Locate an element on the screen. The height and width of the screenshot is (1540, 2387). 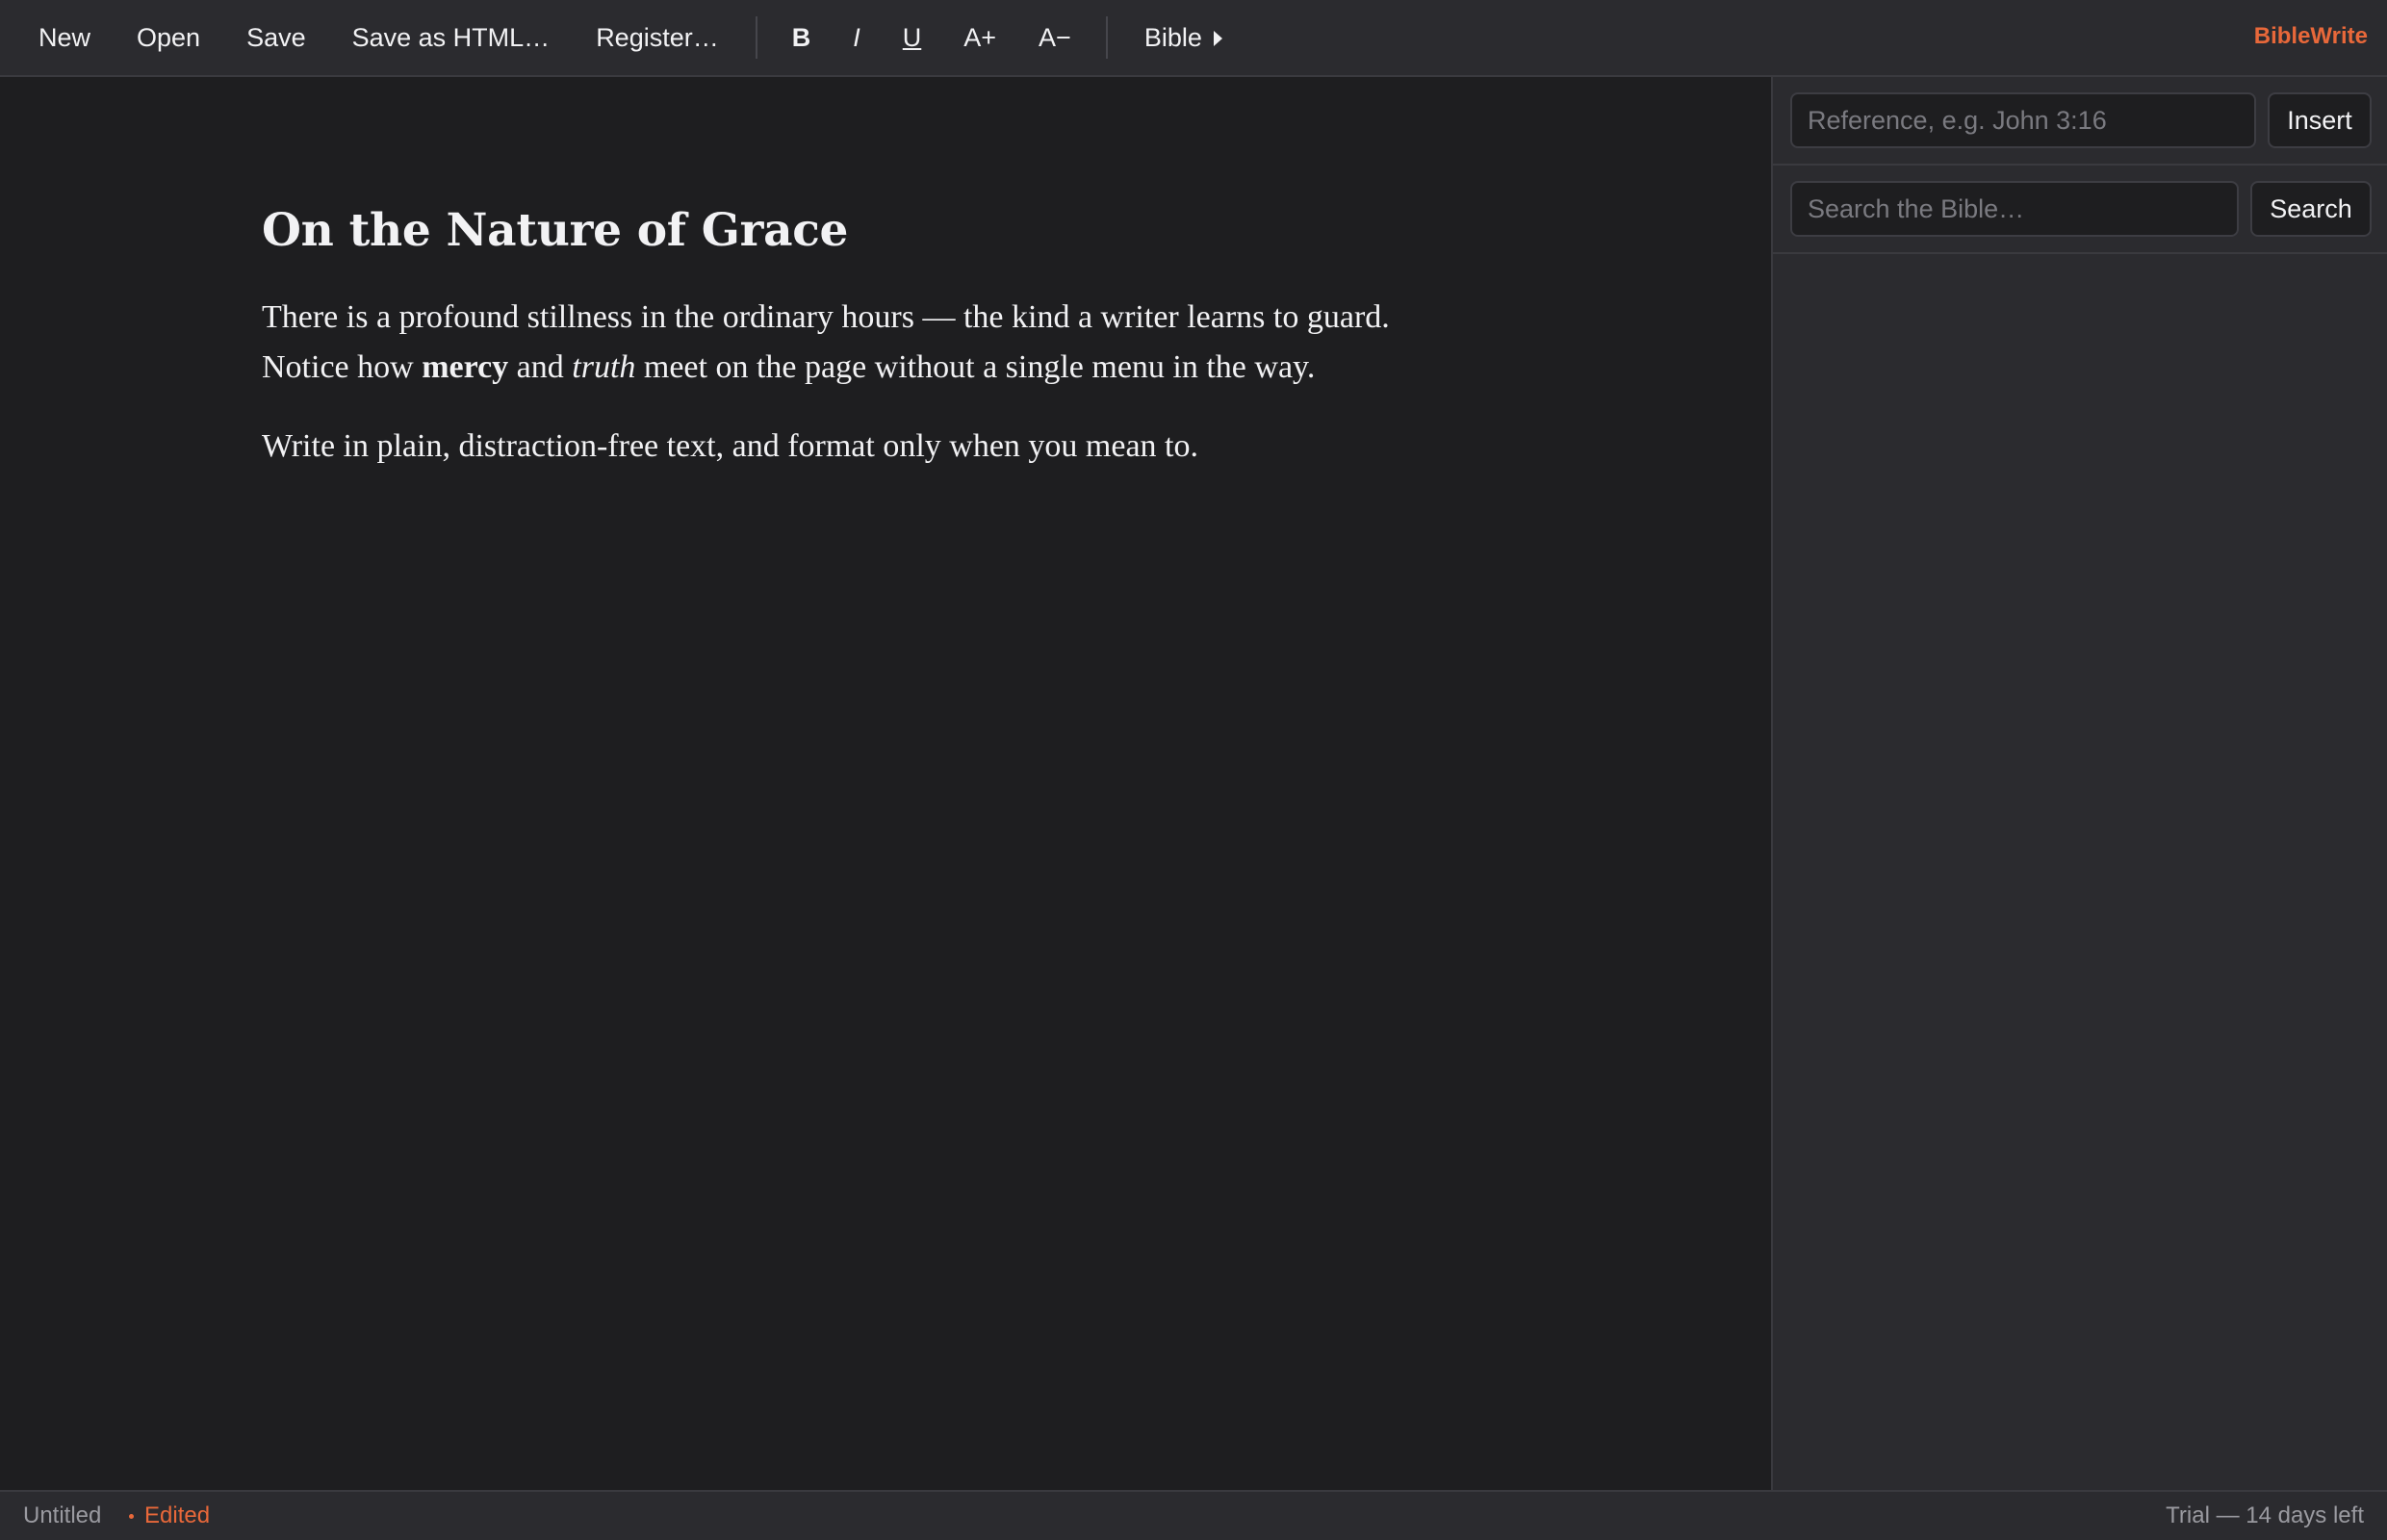
bible-menu-button: Bible is located at coordinates (1183, 37).